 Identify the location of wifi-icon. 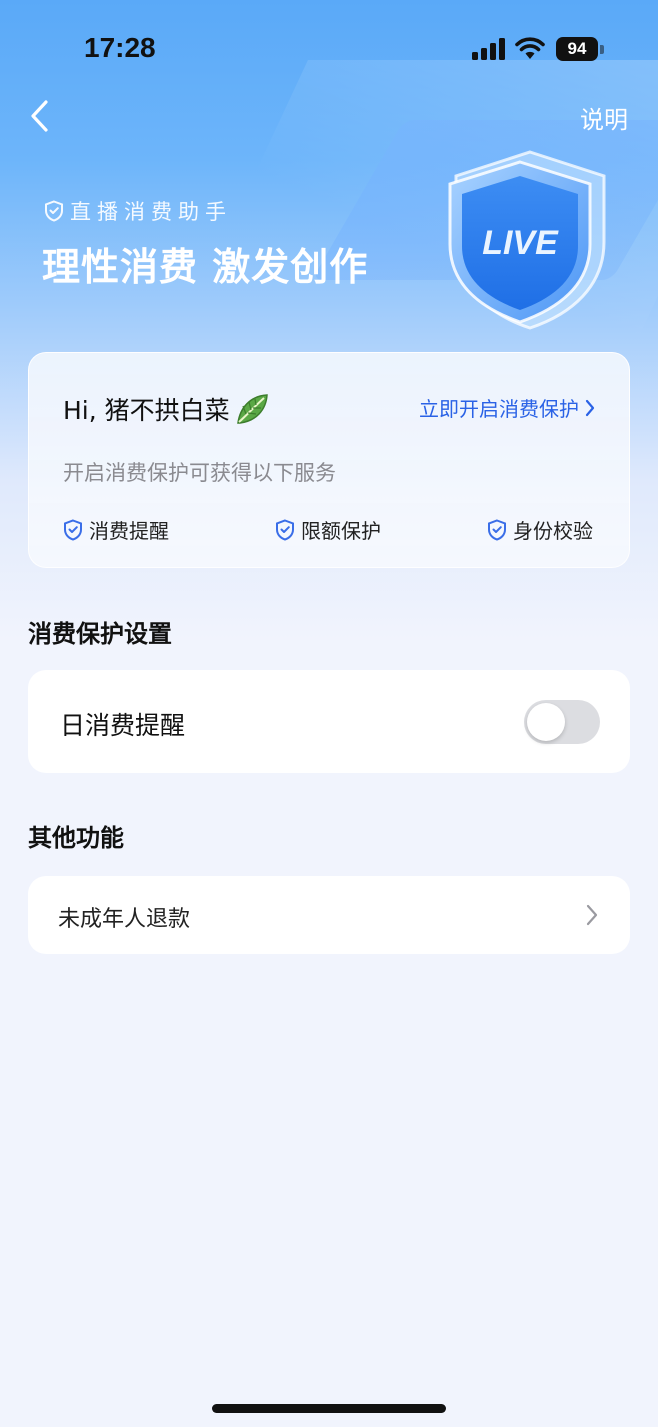
(530, 48).